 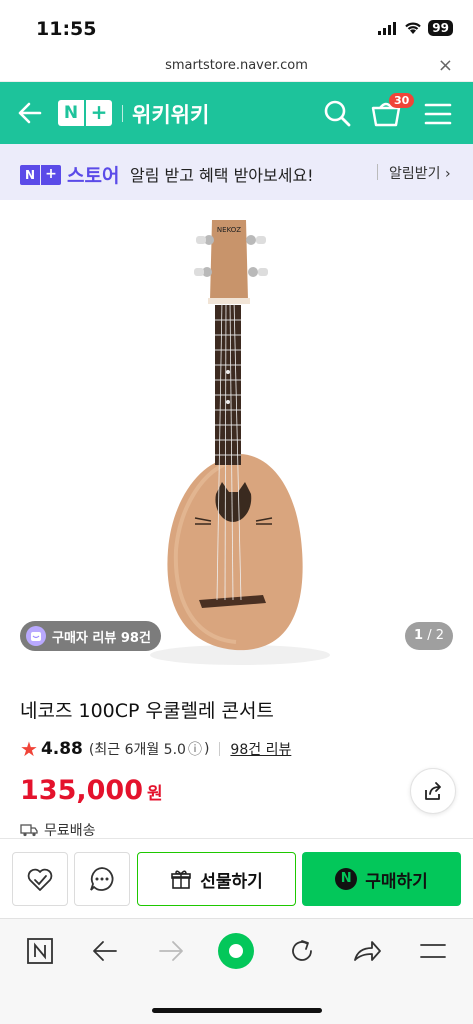 I want to click on headstock-brand: NEKOZ, so click(x=229, y=230).